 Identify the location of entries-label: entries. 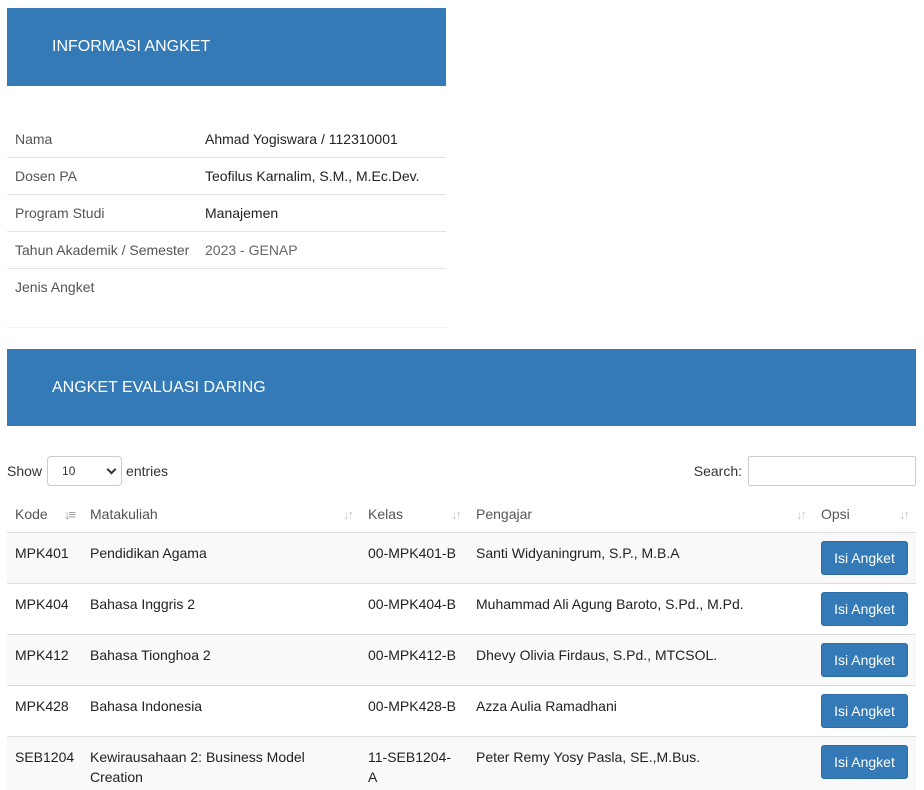
(147, 471).